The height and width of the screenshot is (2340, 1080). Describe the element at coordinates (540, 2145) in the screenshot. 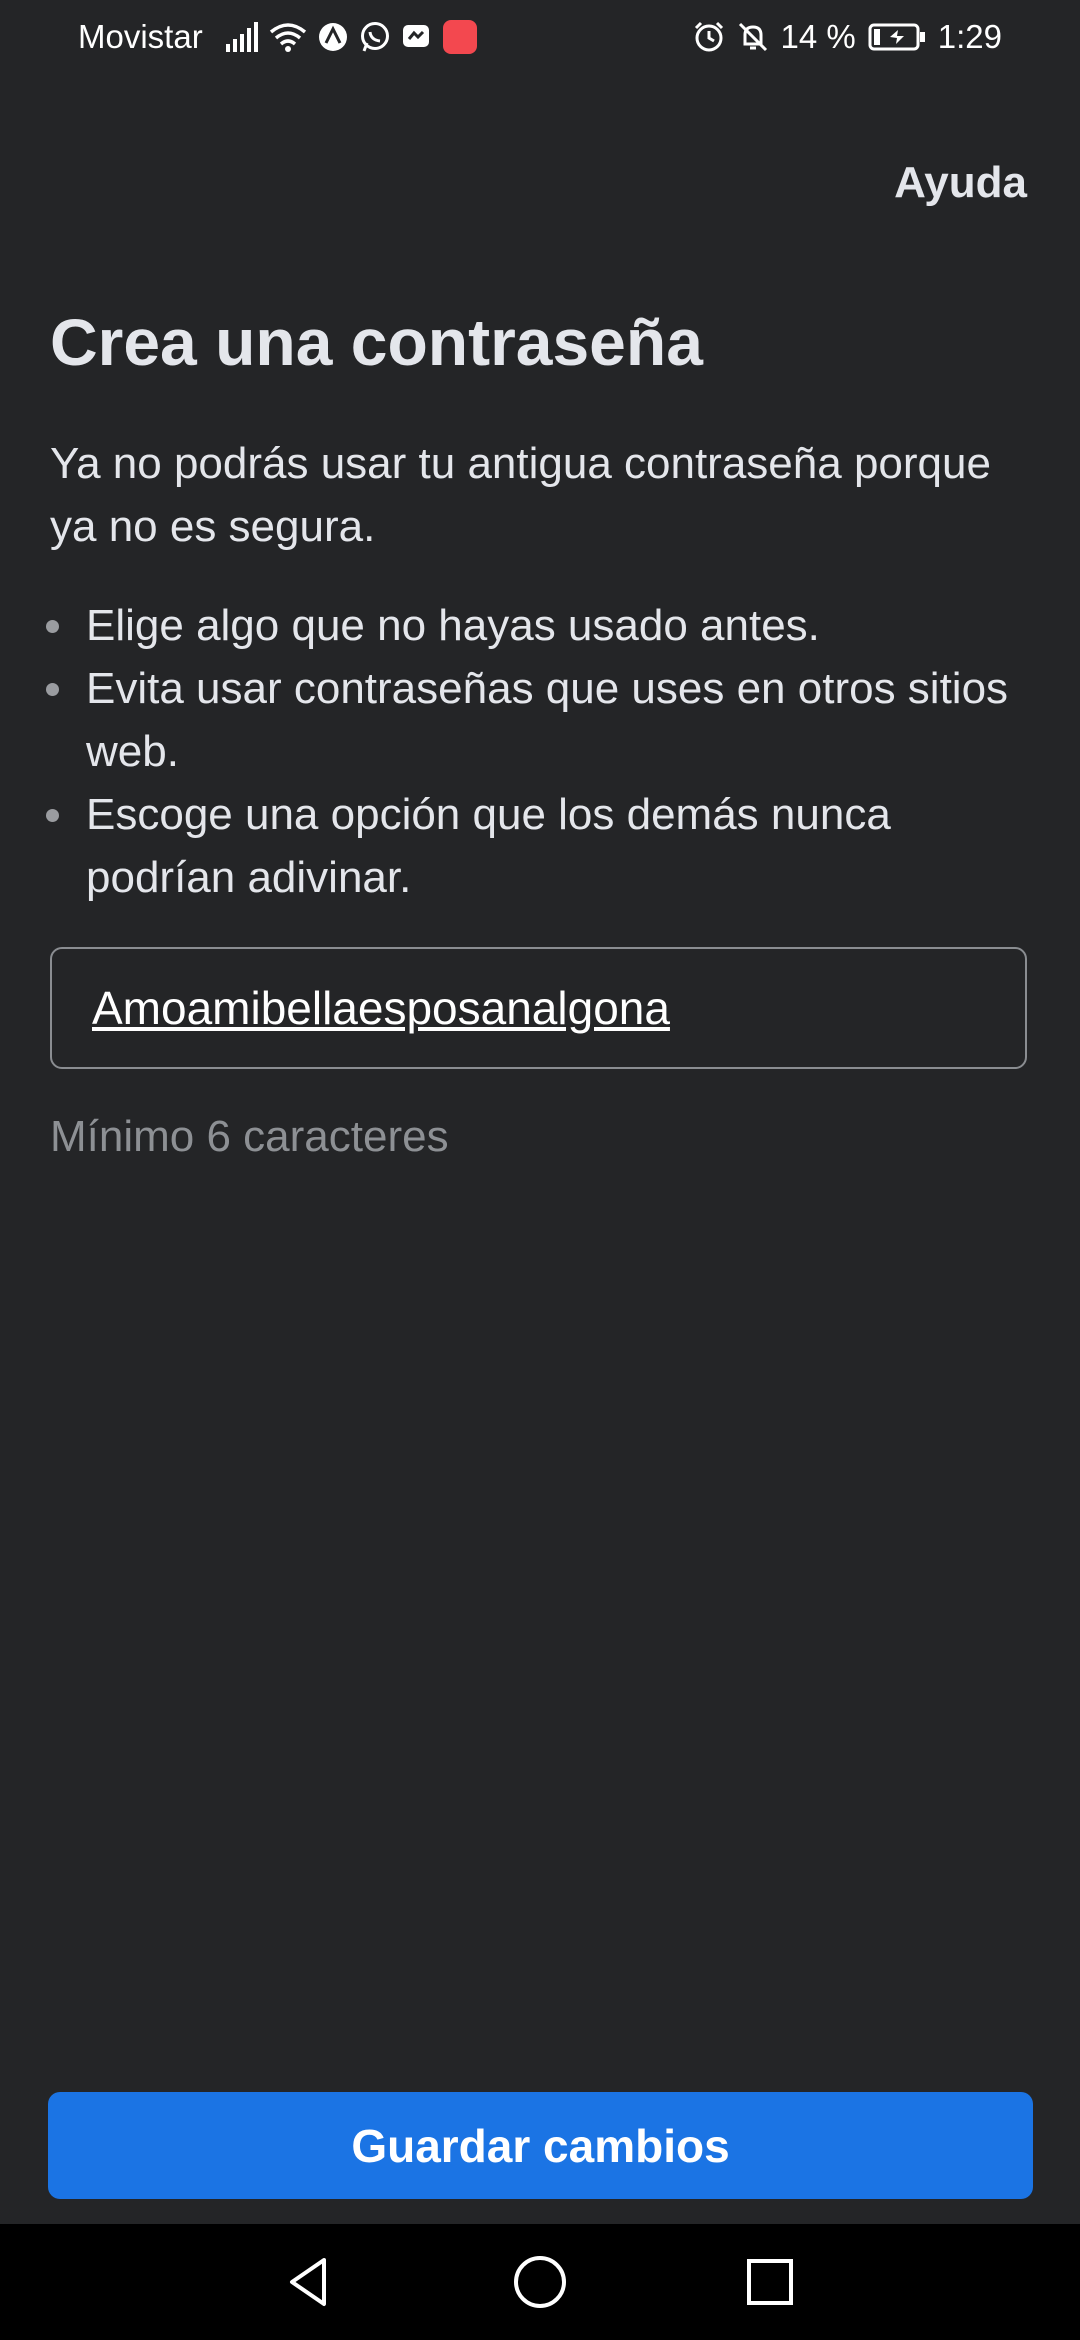

I see `save-changes-button: Guardar cambios` at that location.